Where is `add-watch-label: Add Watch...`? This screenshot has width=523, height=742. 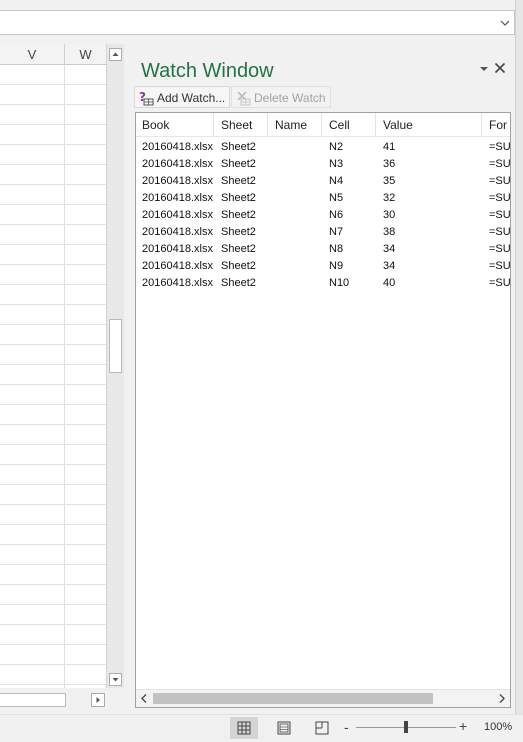
add-watch-label: Add Watch... is located at coordinates (191, 98).